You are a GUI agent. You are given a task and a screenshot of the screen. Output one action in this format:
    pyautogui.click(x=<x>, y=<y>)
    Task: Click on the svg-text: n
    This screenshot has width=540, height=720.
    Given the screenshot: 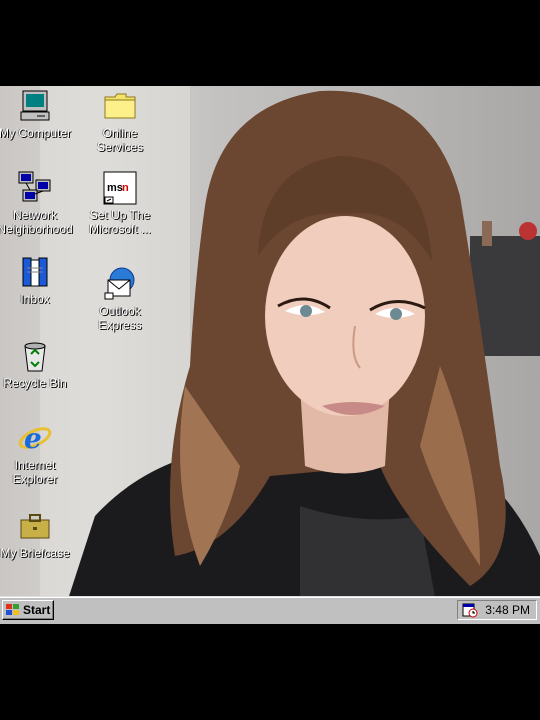 What is the action you would take?
    pyautogui.click(x=125, y=188)
    